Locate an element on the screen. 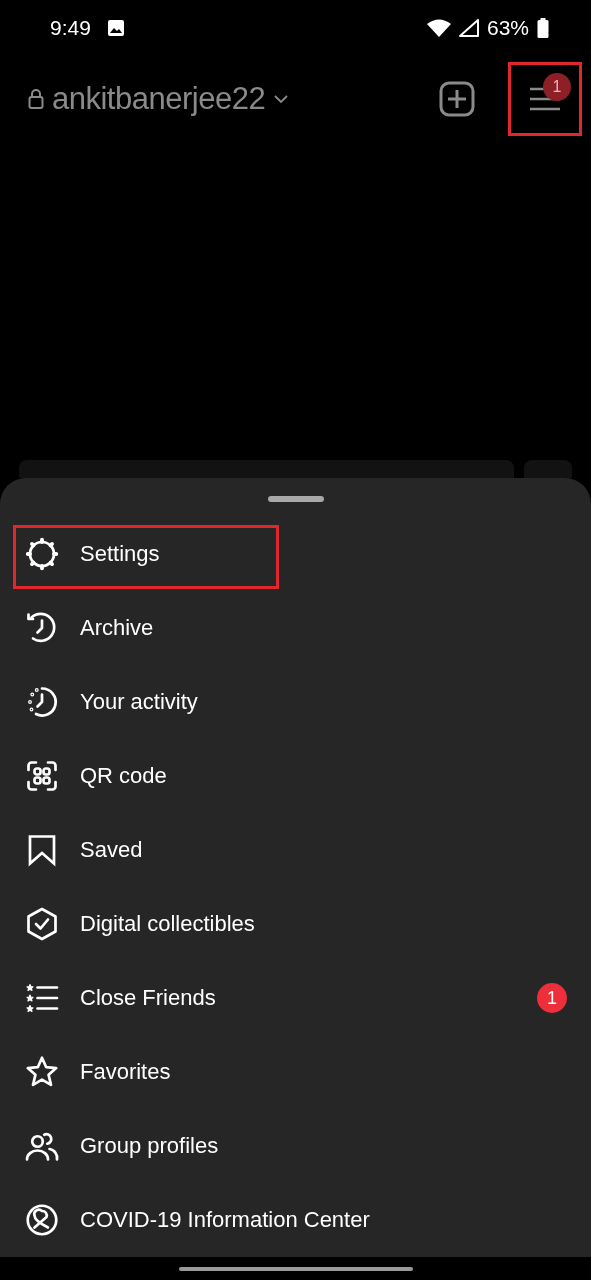  chevron-down-icon is located at coordinates (281, 99).